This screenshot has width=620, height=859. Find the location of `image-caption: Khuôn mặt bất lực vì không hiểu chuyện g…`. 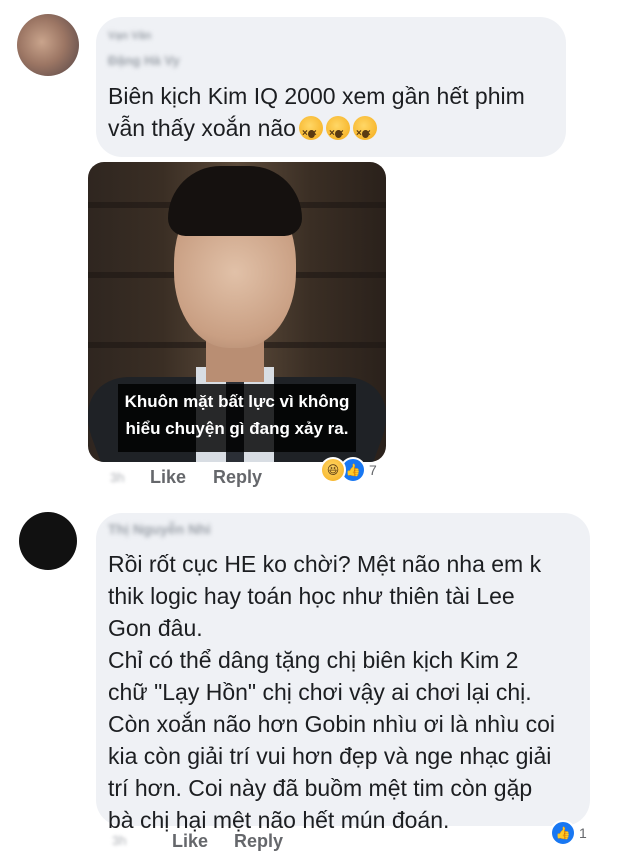

image-caption: Khuôn mặt bất lực vì không hiểu chuyện g… is located at coordinates (237, 418).